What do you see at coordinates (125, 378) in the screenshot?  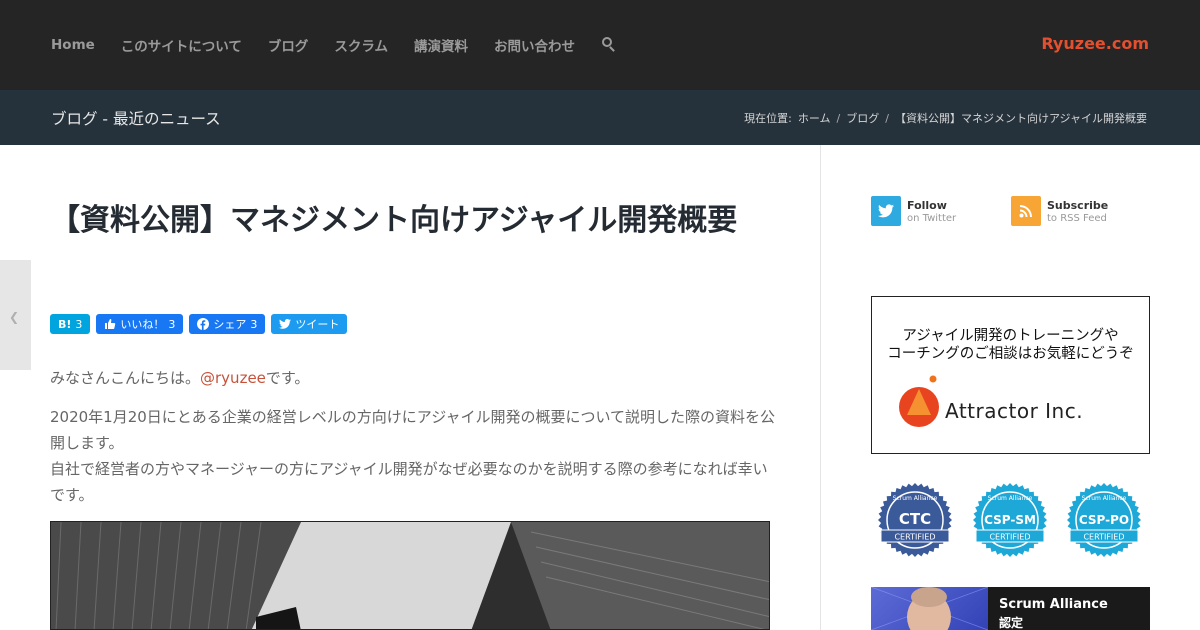 I see `greeting-text: みなさんこんにちは。` at bounding box center [125, 378].